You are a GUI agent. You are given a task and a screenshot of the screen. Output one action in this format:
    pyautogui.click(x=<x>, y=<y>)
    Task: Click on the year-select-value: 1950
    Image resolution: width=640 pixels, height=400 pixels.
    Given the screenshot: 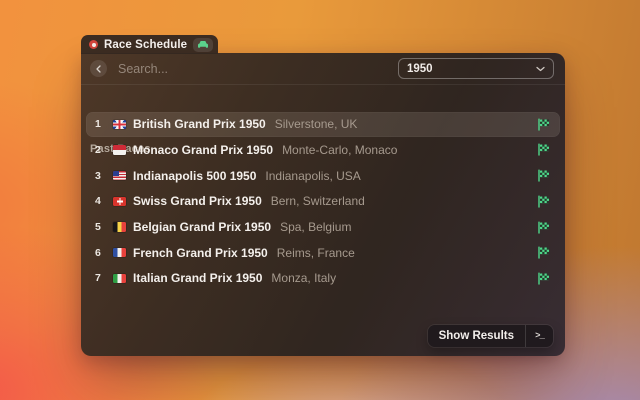 What is the action you would take?
    pyautogui.click(x=420, y=68)
    